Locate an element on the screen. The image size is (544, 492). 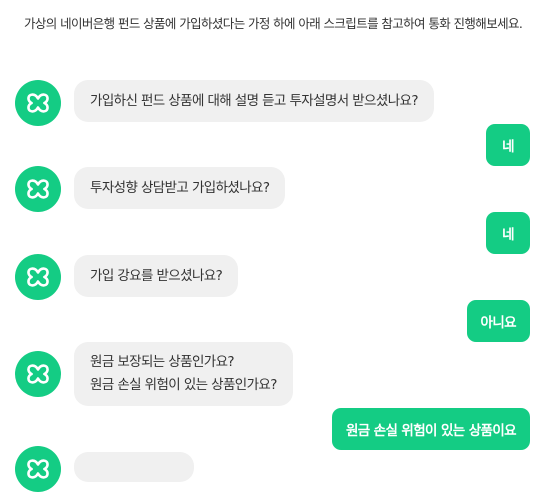
bot-message: 투자성향 상담받고 가입하셨나요? is located at coordinates (180, 188).